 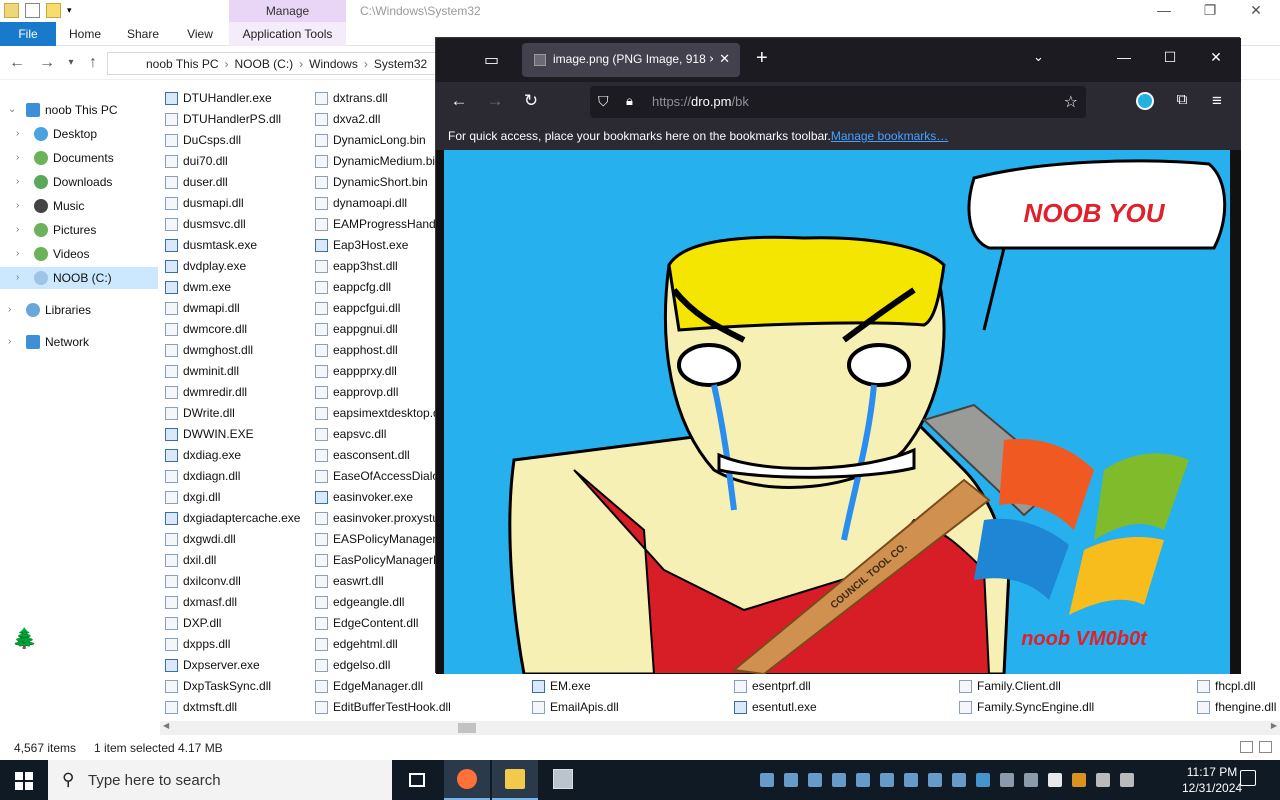 I want to click on nav-item-music: › Music, so click(x=79, y=206).